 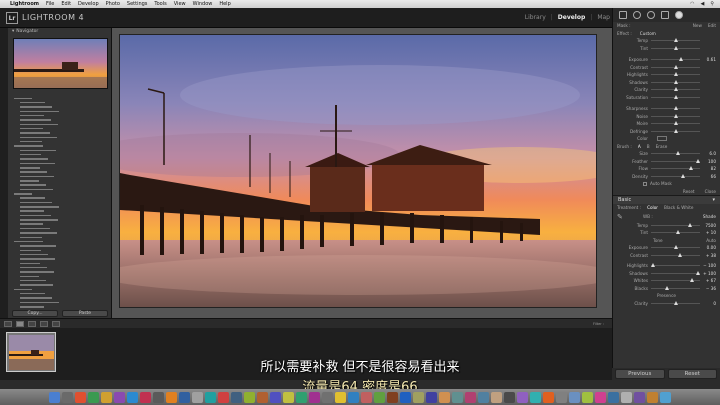 What do you see at coordinates (88, 4) in the screenshot?
I see `menu-develop: Develop` at bounding box center [88, 4].